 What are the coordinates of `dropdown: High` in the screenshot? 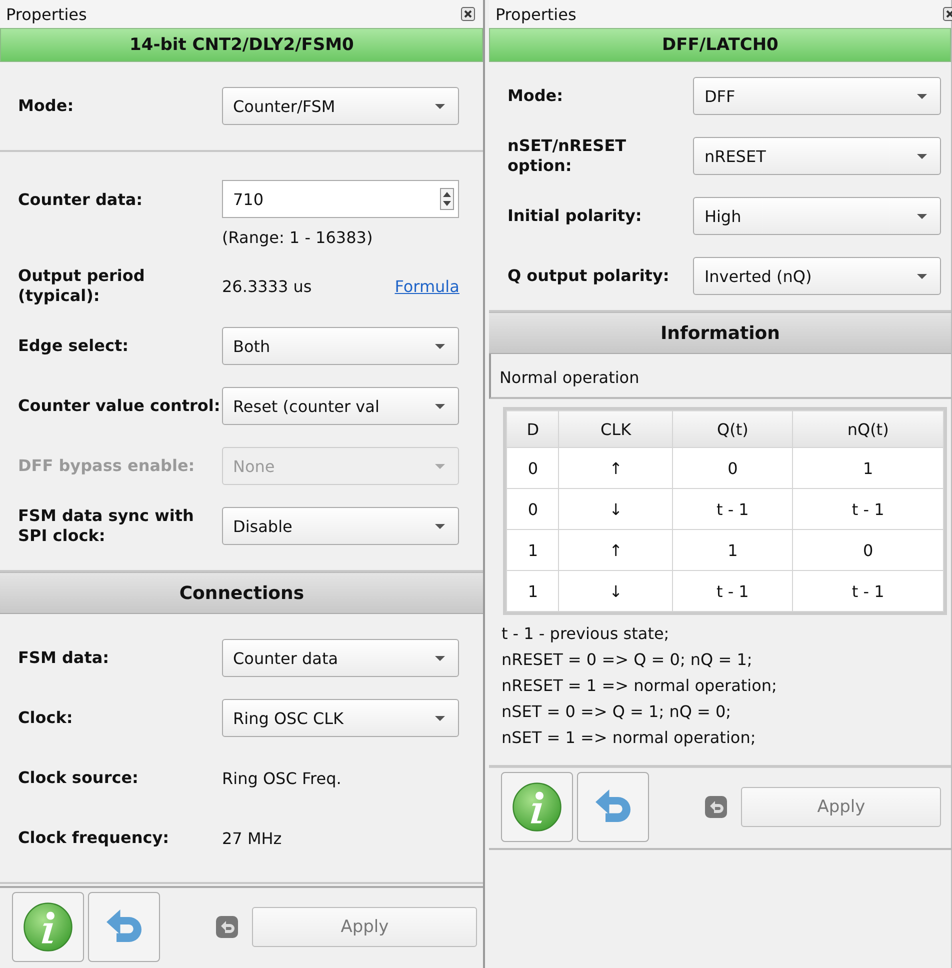 It's located at (817, 216).